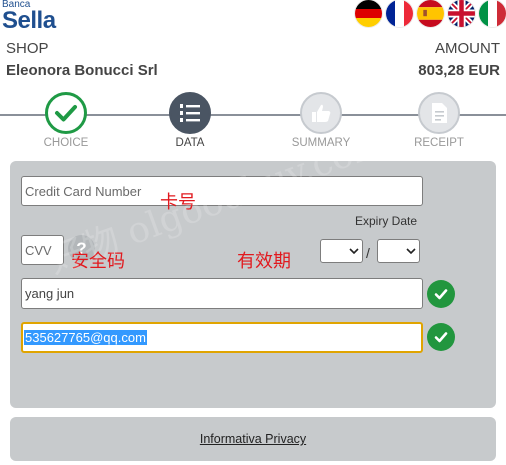 The image size is (506, 465). I want to click on expiry-year-select, so click(398, 251).